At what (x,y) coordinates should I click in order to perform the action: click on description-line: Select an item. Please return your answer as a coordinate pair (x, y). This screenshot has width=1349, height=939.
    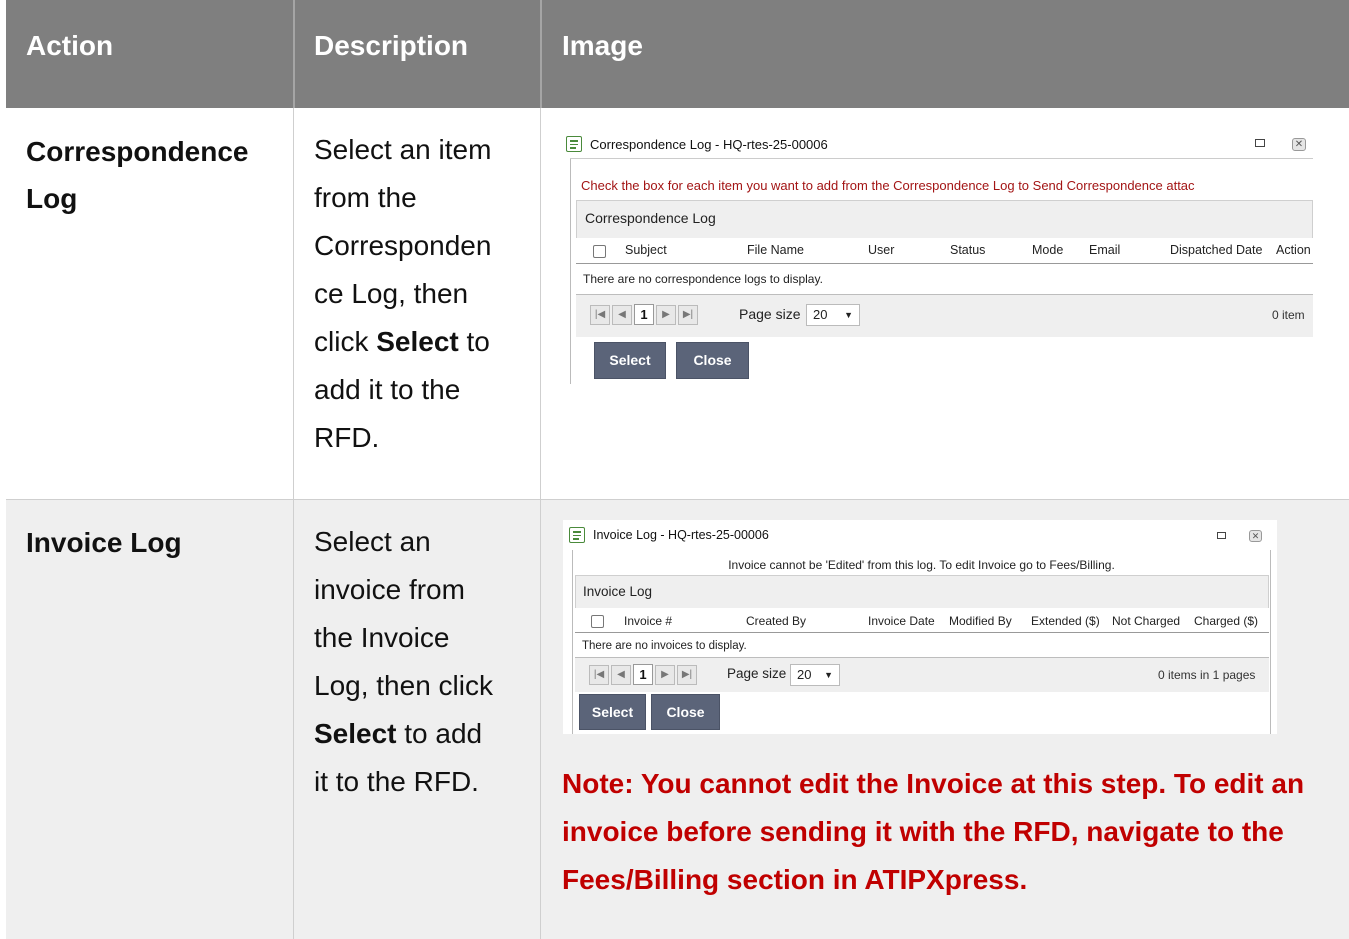
    Looking at the image, I should click on (403, 149).